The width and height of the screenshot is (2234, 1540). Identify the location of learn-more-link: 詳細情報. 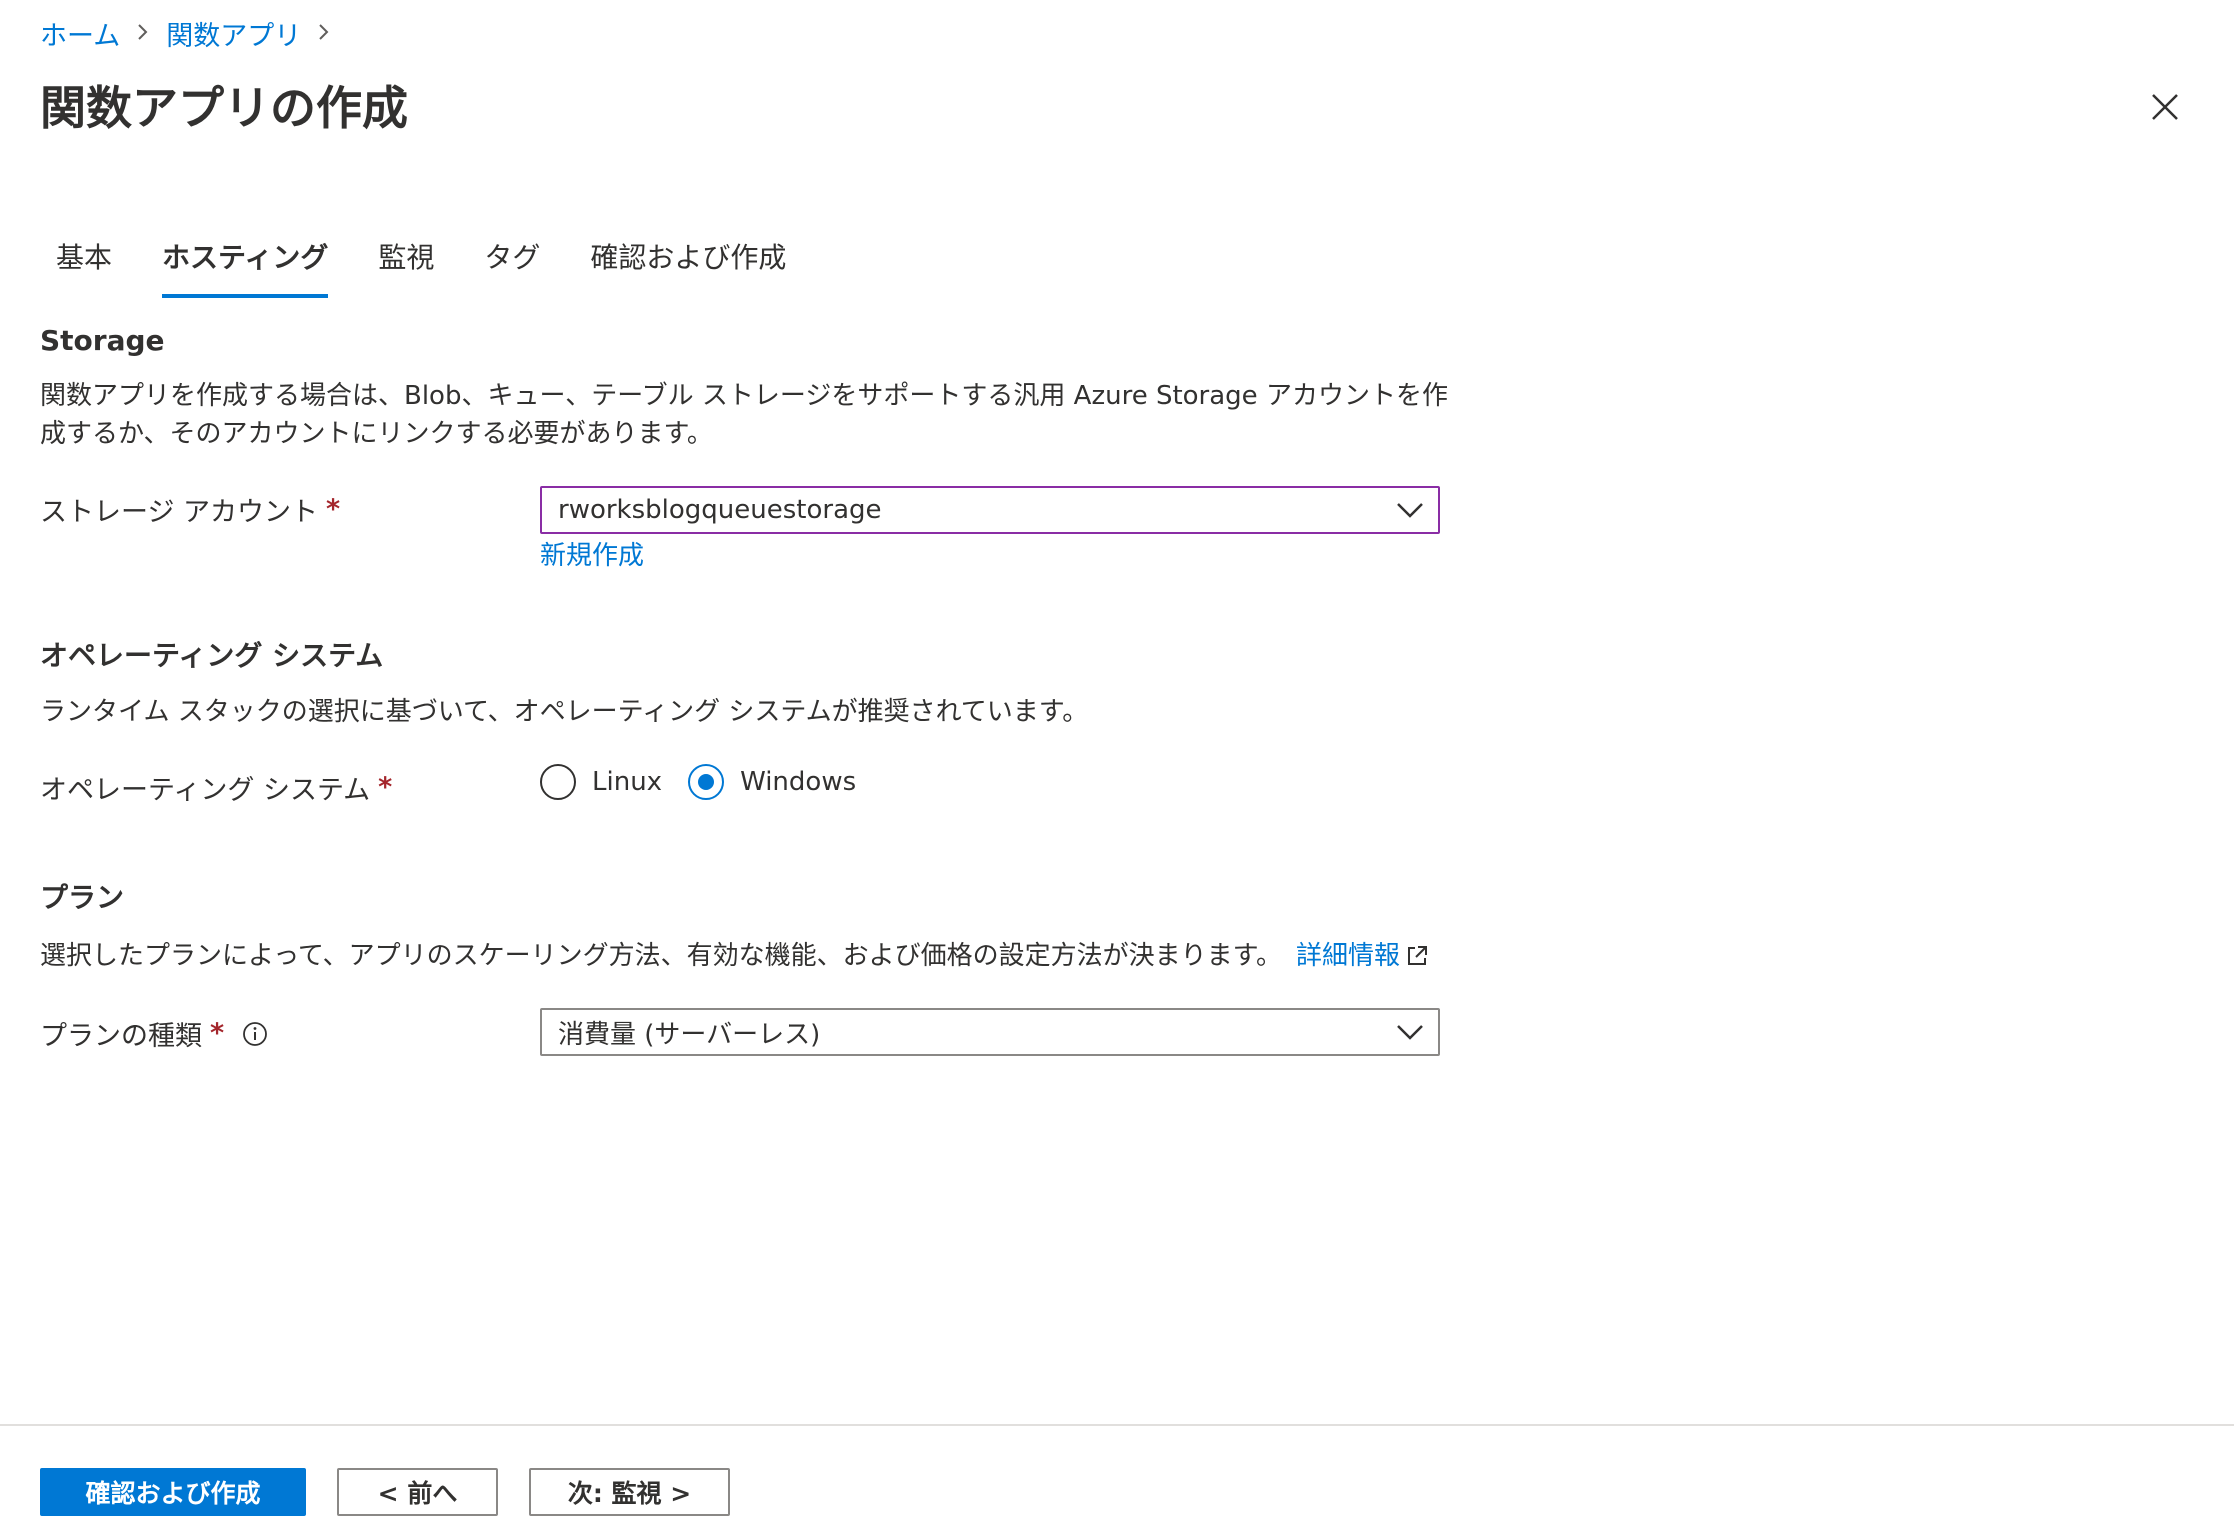
(1362, 956).